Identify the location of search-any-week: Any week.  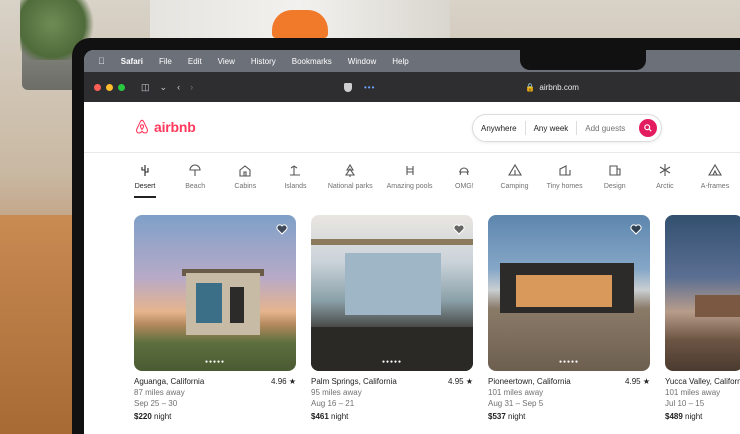
(551, 128).